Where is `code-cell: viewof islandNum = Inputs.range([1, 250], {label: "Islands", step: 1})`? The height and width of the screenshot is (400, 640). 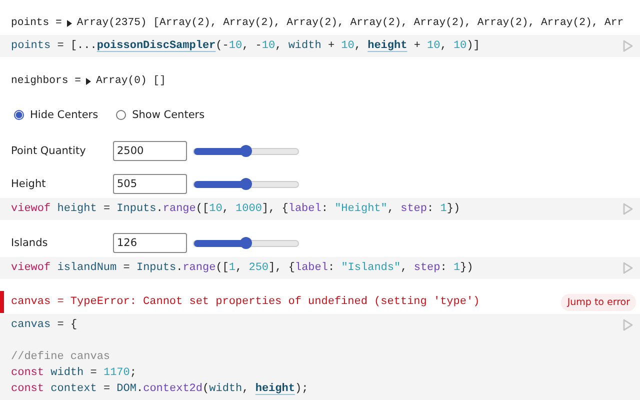 code-cell: viewof islandNum = Inputs.range([1, 250], {label: "Islands", step: 1}) is located at coordinates (320, 268).